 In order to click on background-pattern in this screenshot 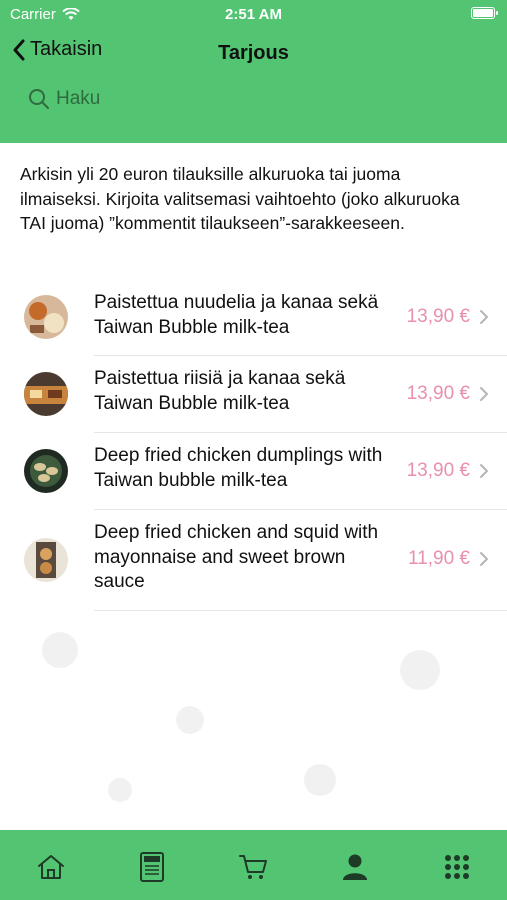, I will do `click(241, 717)`.